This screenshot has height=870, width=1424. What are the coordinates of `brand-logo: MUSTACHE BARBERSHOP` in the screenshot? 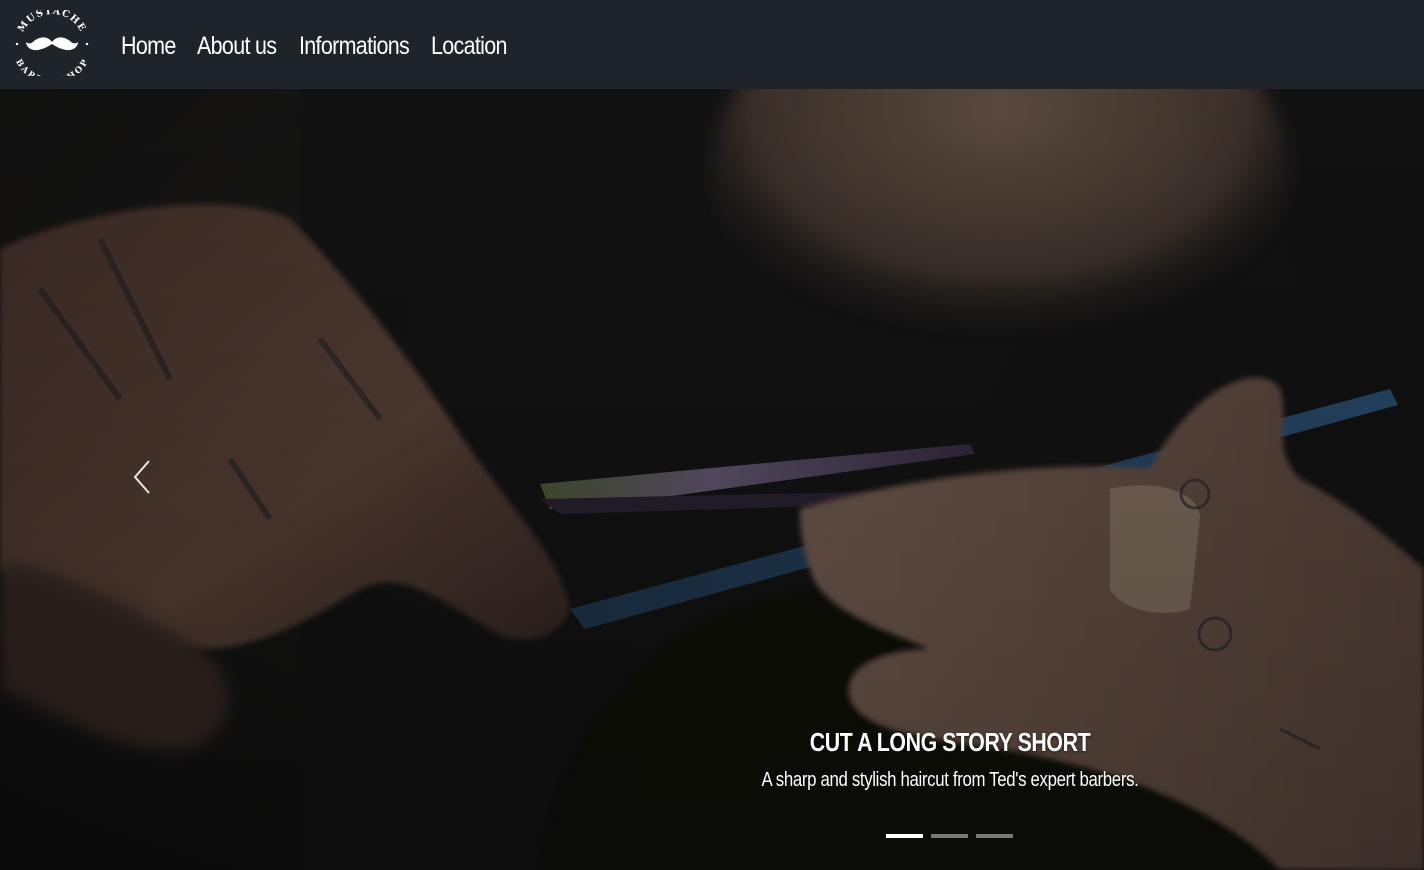 It's located at (51, 46).